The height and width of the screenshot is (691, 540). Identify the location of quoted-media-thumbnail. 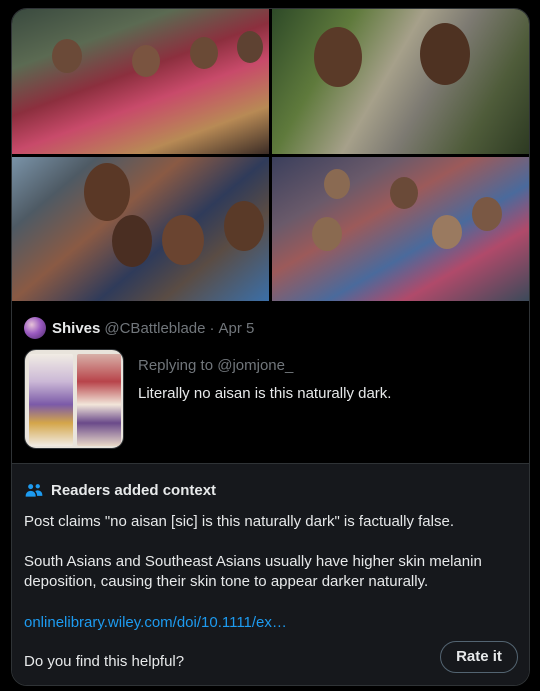
(74, 399).